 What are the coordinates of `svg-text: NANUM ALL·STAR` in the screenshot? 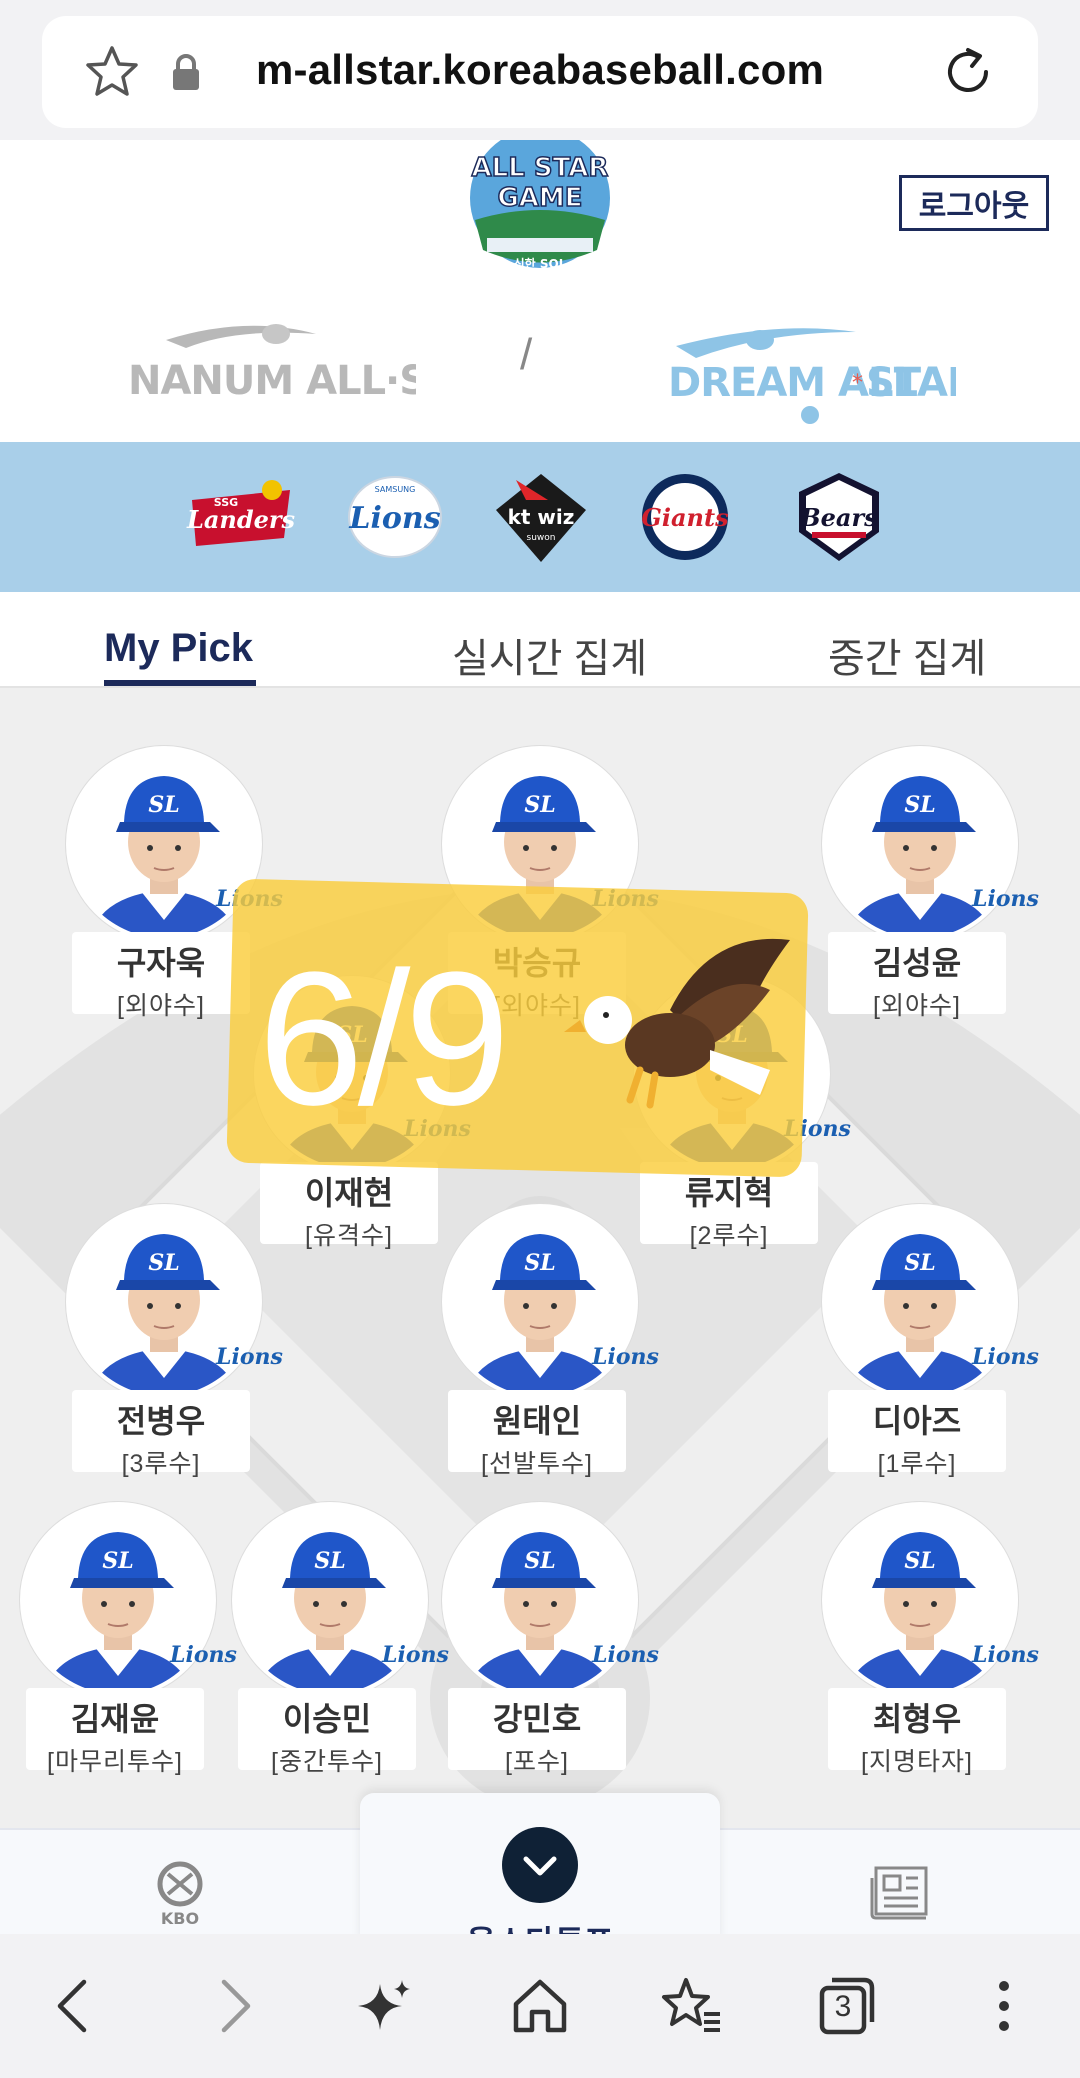 It's located at (272, 379).